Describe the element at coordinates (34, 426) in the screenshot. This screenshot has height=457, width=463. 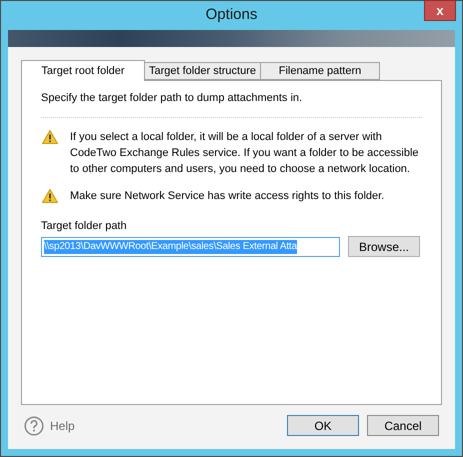
I see `help-icon` at that location.